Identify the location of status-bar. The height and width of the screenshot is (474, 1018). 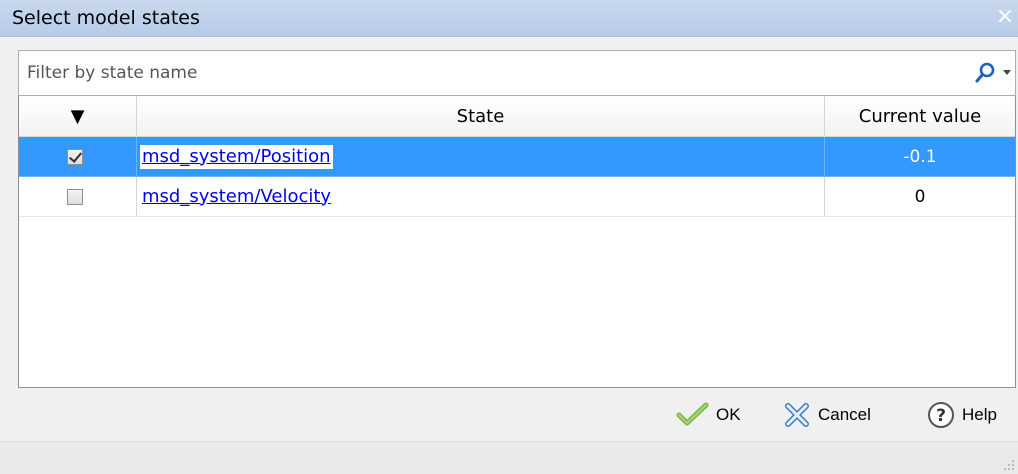
(509, 457).